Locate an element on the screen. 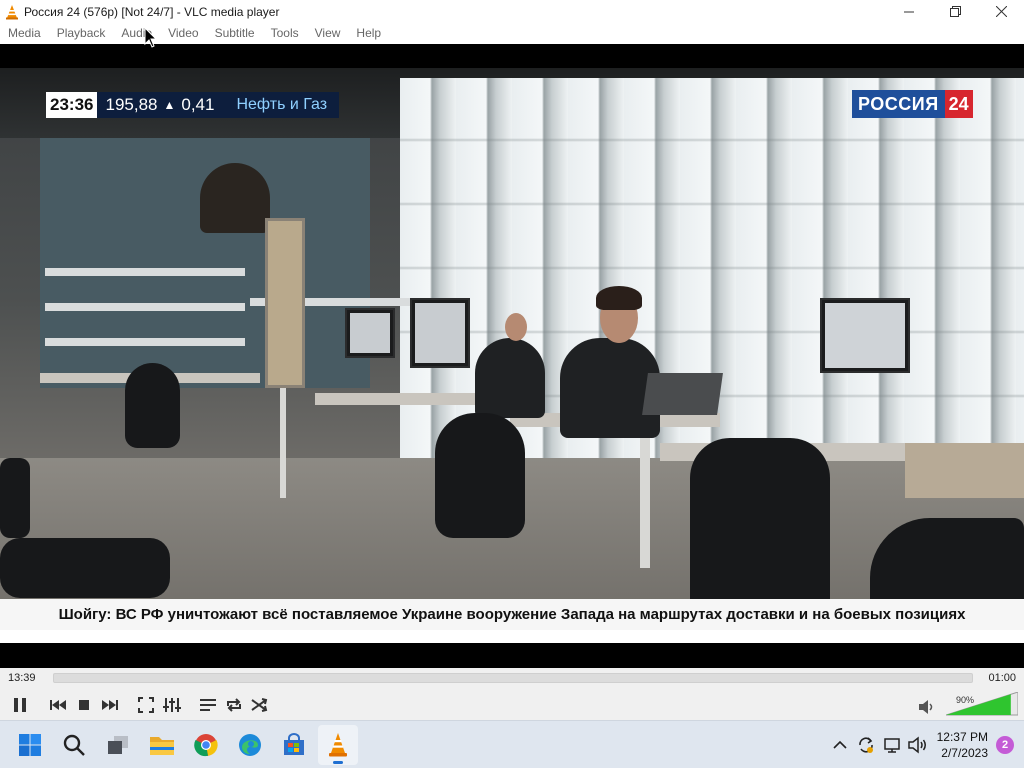  mouse-cursor-icon is located at coordinates (151, 37).